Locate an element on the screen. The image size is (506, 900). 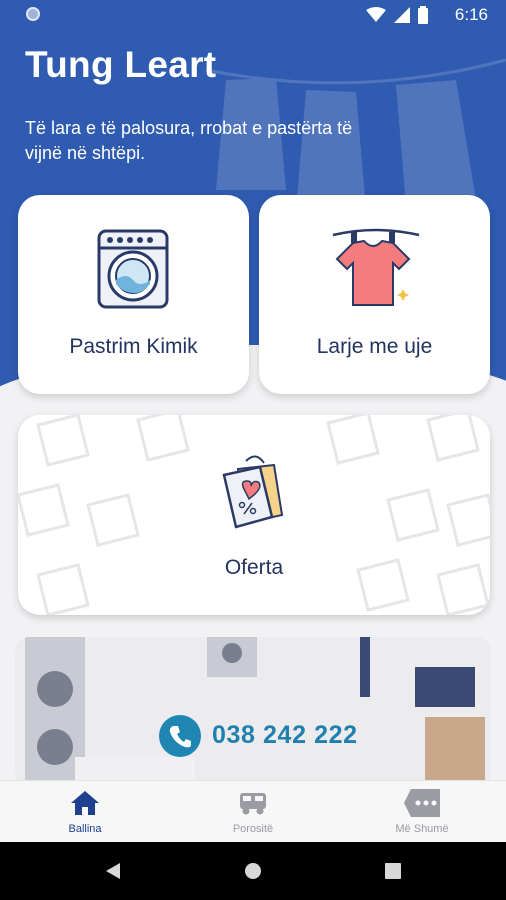
bottom-navigation: Ballina Porositë Më Shumë is located at coordinates (253, 811).